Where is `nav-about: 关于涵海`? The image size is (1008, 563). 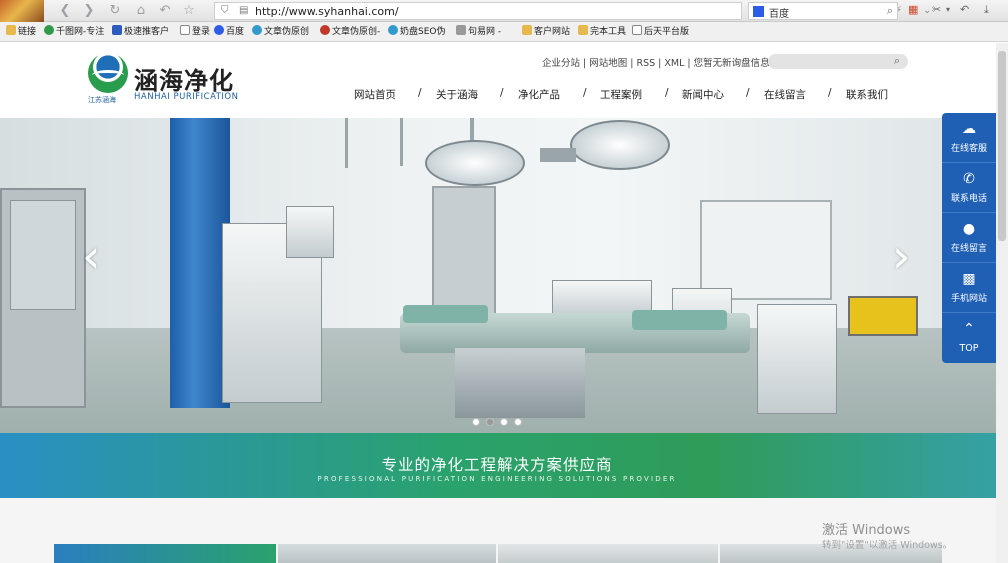 nav-about: 关于涵海 is located at coordinates (457, 94).